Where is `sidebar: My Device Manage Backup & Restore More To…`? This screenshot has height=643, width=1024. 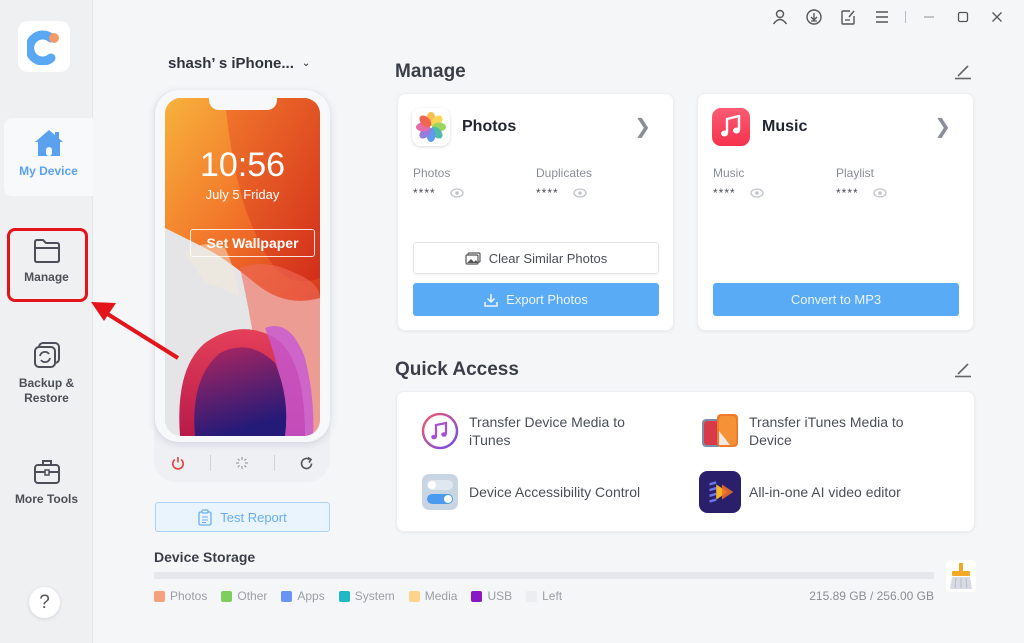 sidebar: My Device Manage Backup & Restore More To… is located at coordinates (46, 321).